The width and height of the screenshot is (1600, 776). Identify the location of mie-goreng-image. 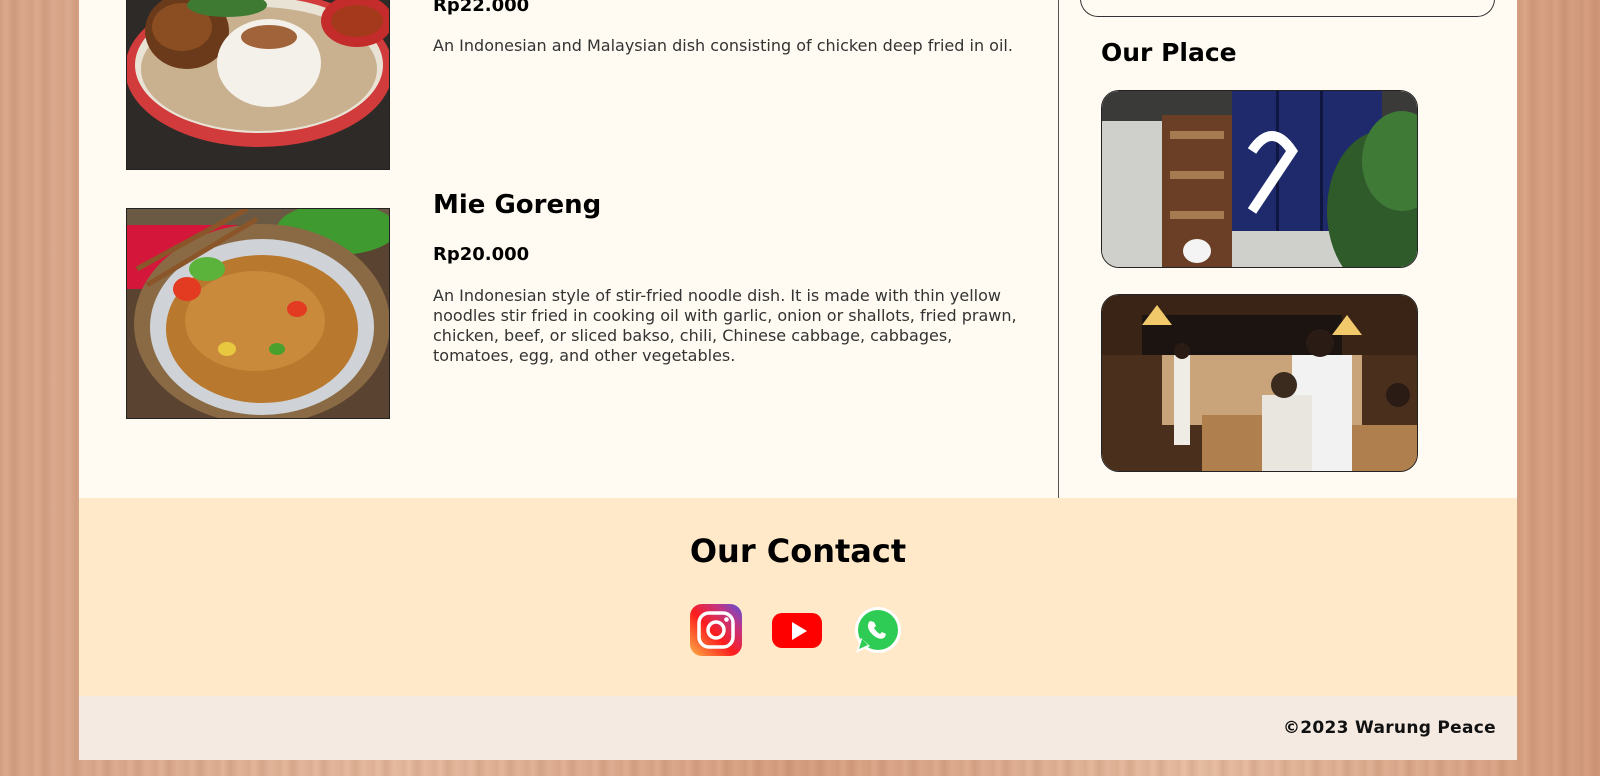
(258, 313).